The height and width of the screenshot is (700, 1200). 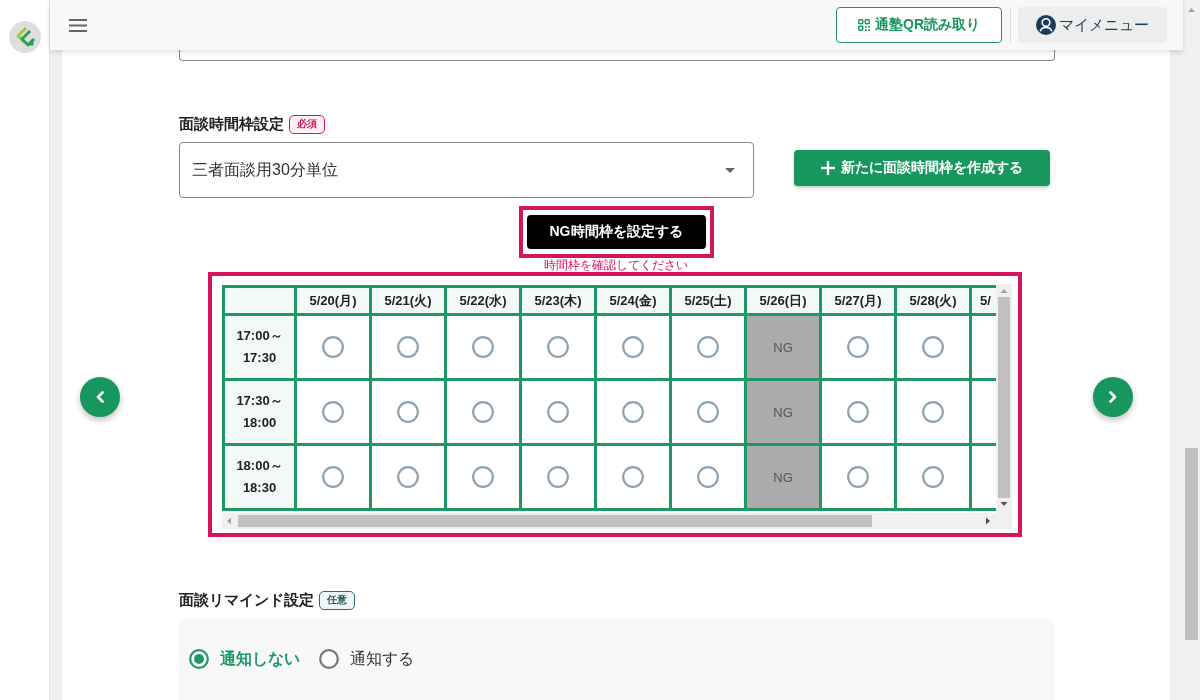 What do you see at coordinates (244, 659) in the screenshot?
I see `radio-option: 通知しない` at bounding box center [244, 659].